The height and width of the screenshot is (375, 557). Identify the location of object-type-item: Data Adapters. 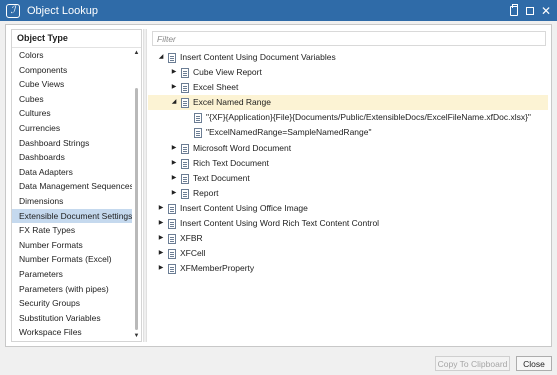
(73, 172).